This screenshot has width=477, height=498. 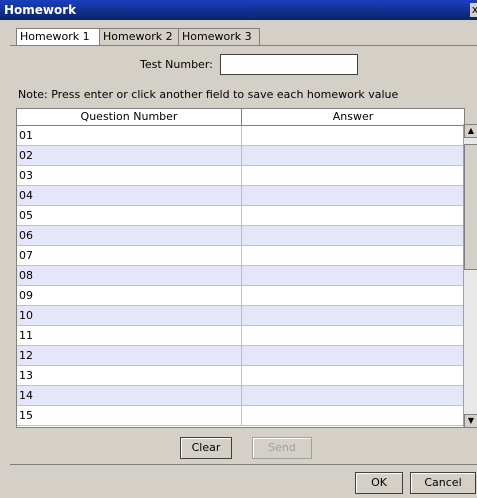 What do you see at coordinates (243, 45) in the screenshot?
I see `tab-divider` at bounding box center [243, 45].